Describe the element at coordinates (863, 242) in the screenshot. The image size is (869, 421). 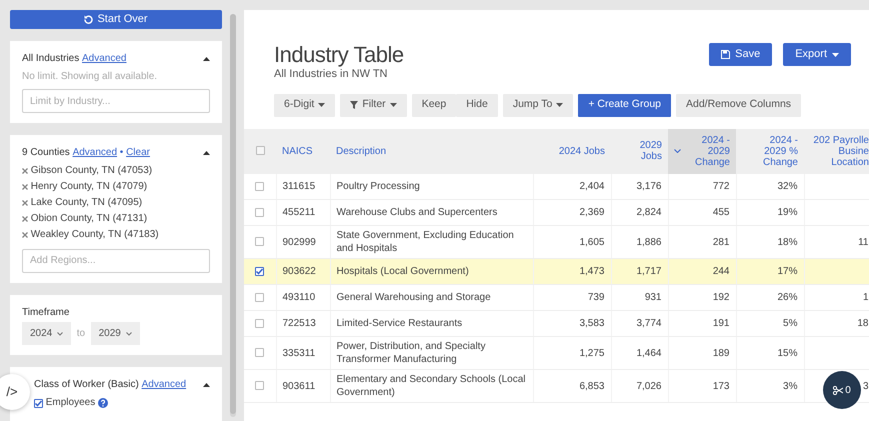
I see `table-value: 11` at that location.